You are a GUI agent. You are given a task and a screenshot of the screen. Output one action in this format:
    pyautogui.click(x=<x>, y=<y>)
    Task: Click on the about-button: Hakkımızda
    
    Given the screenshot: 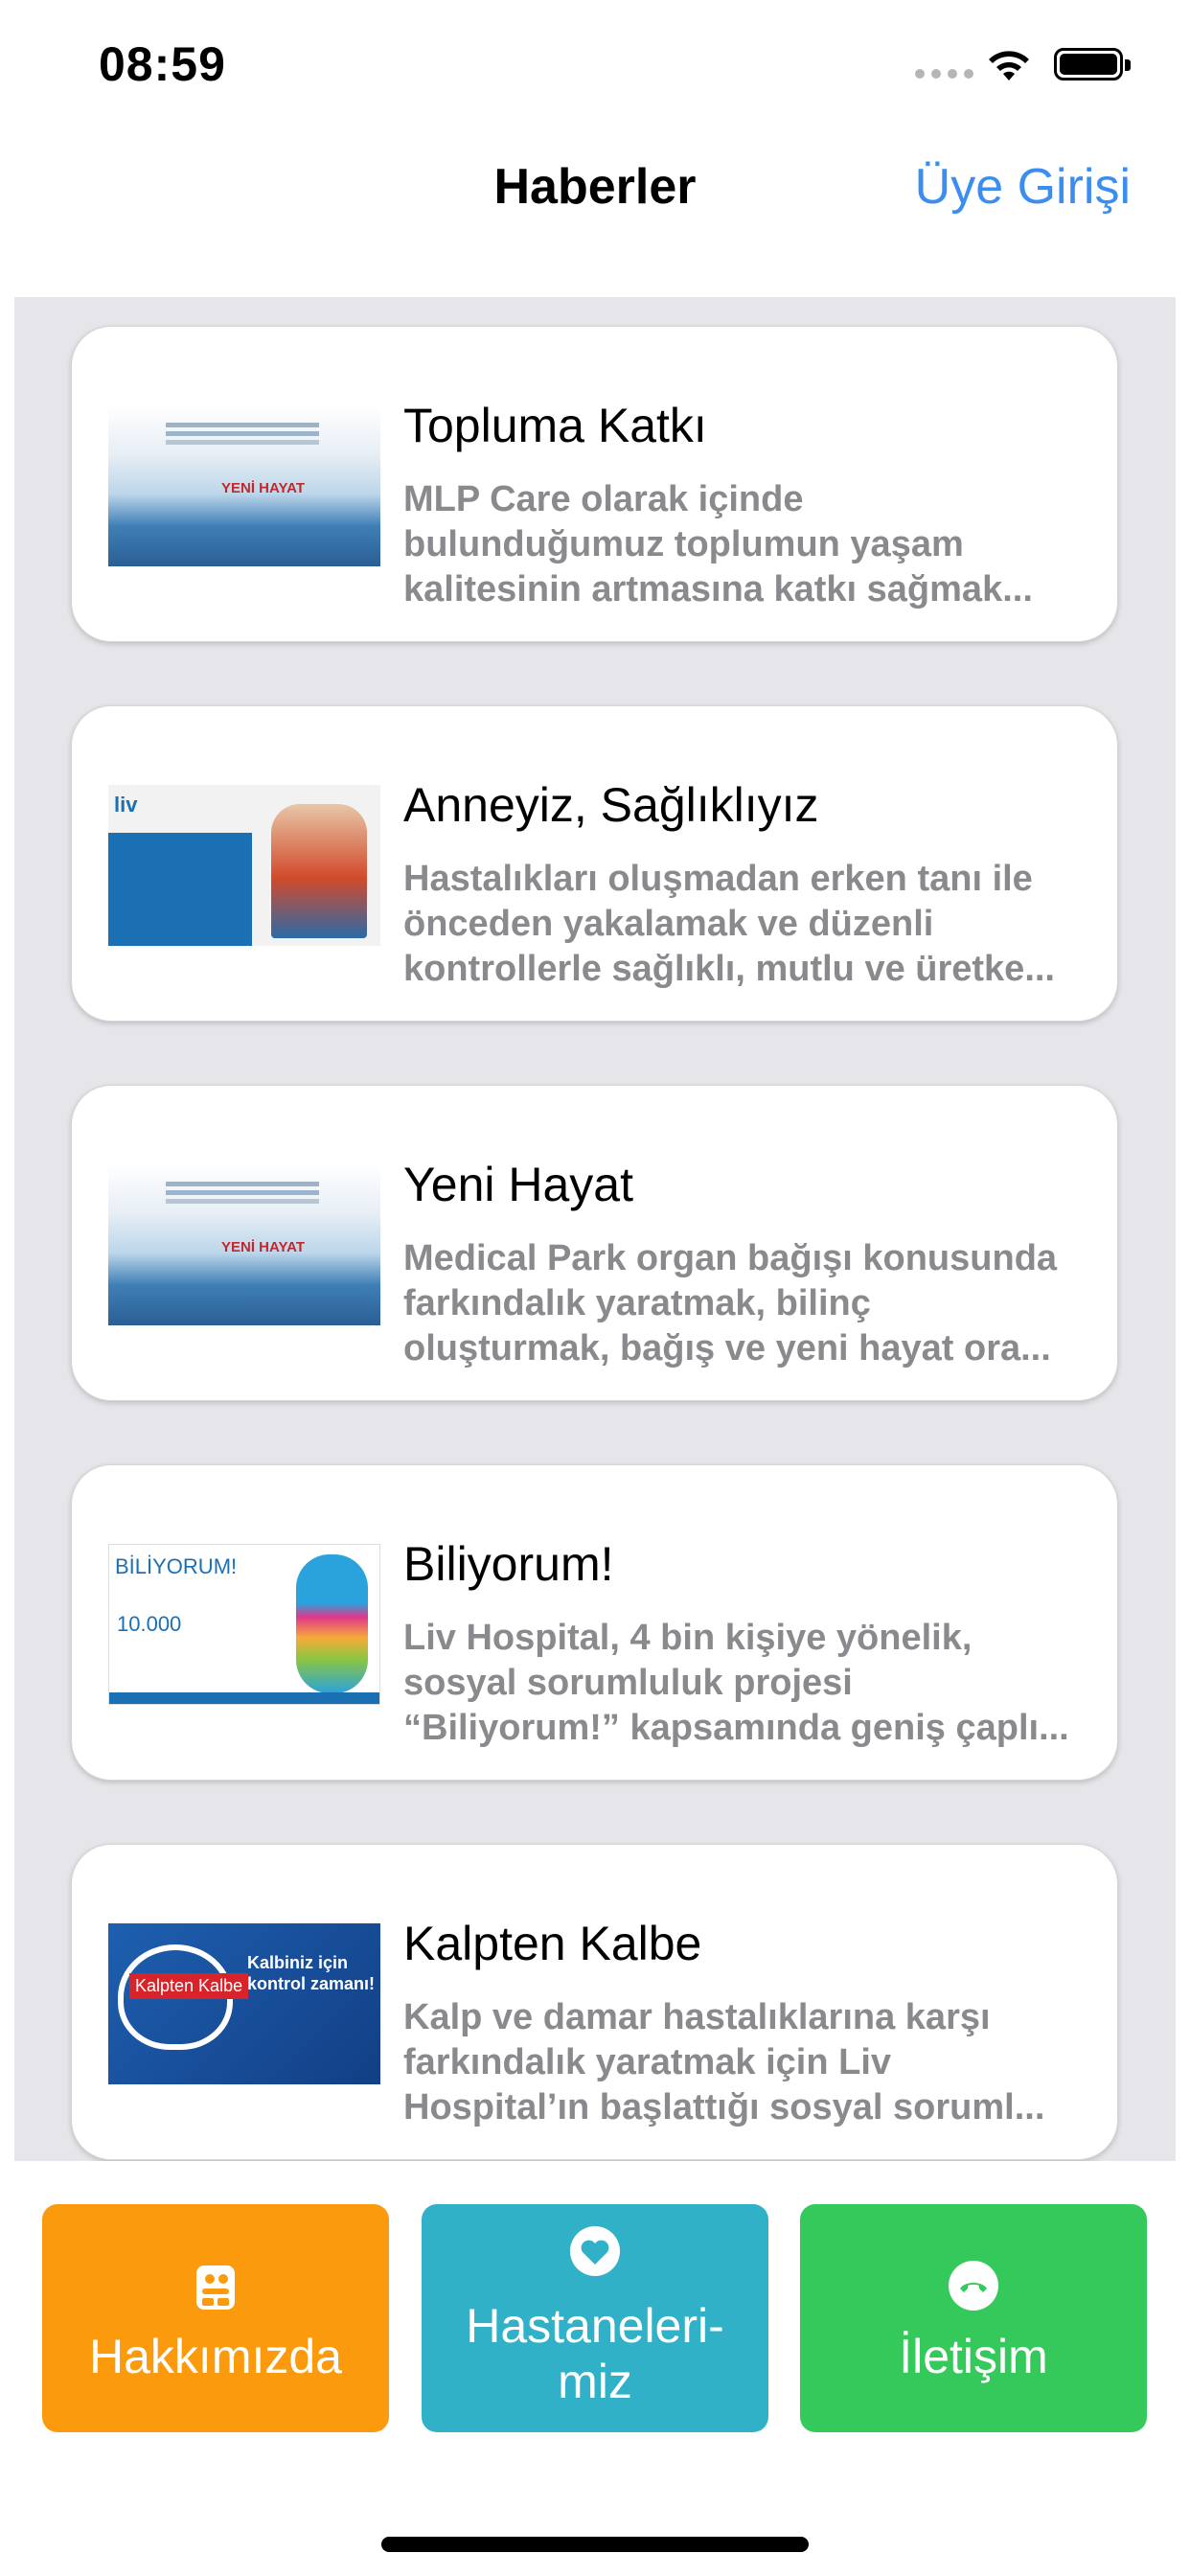 What is the action you would take?
    pyautogui.click(x=216, y=2318)
    